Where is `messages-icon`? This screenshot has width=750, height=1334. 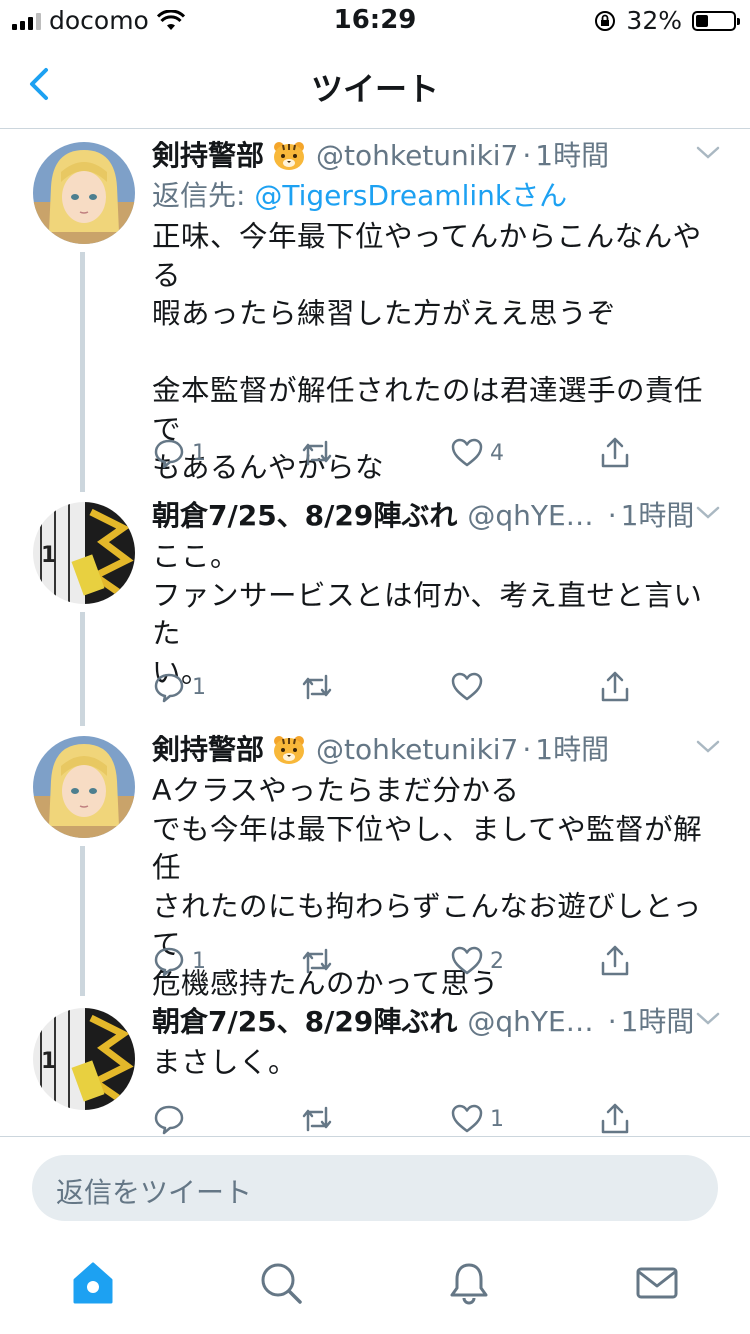 messages-icon is located at coordinates (657, 1283).